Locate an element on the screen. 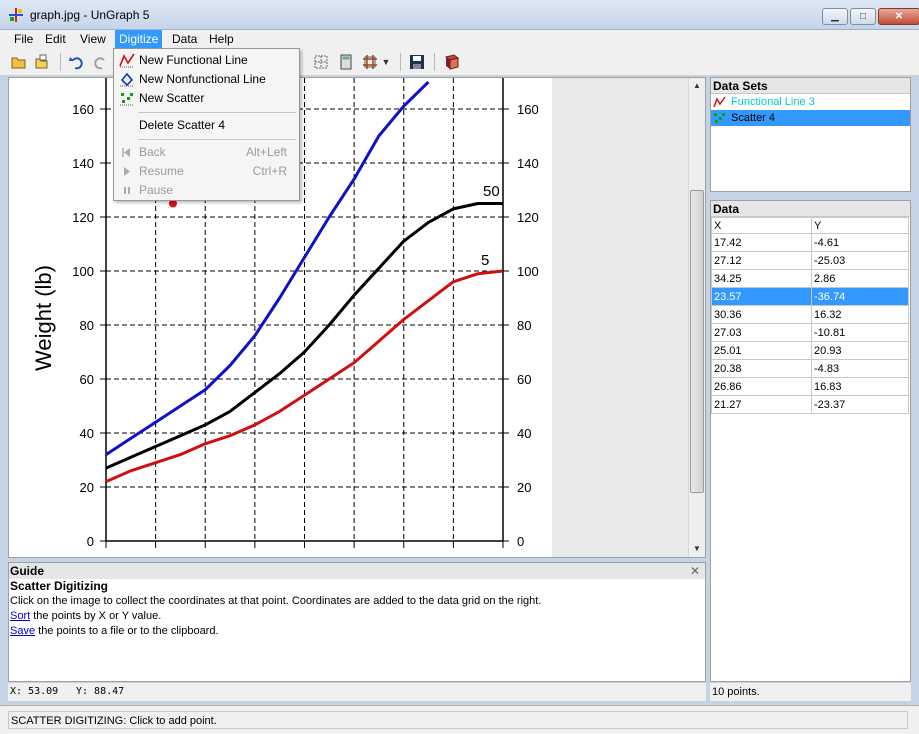  open-icon is located at coordinates (42, 62).